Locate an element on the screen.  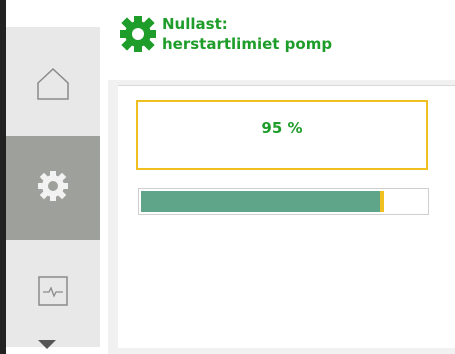
nav-home-button is located at coordinates (53, 85).